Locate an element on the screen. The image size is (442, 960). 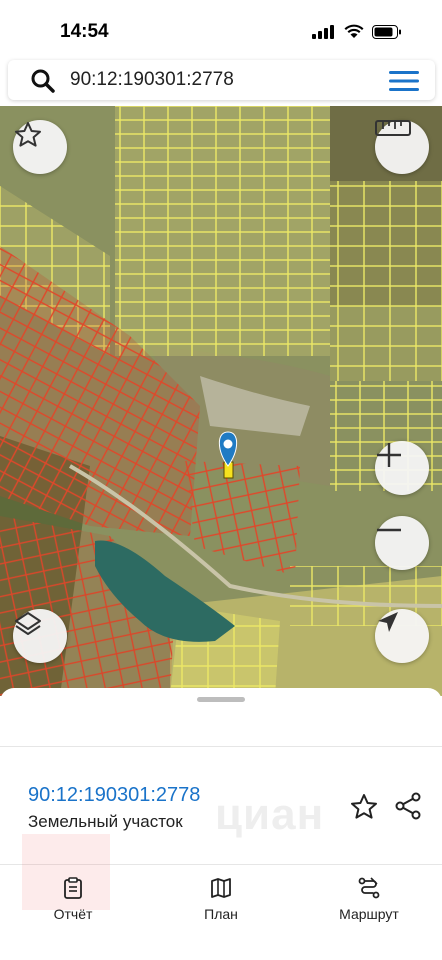
share-icon is located at coordinates (408, 806).